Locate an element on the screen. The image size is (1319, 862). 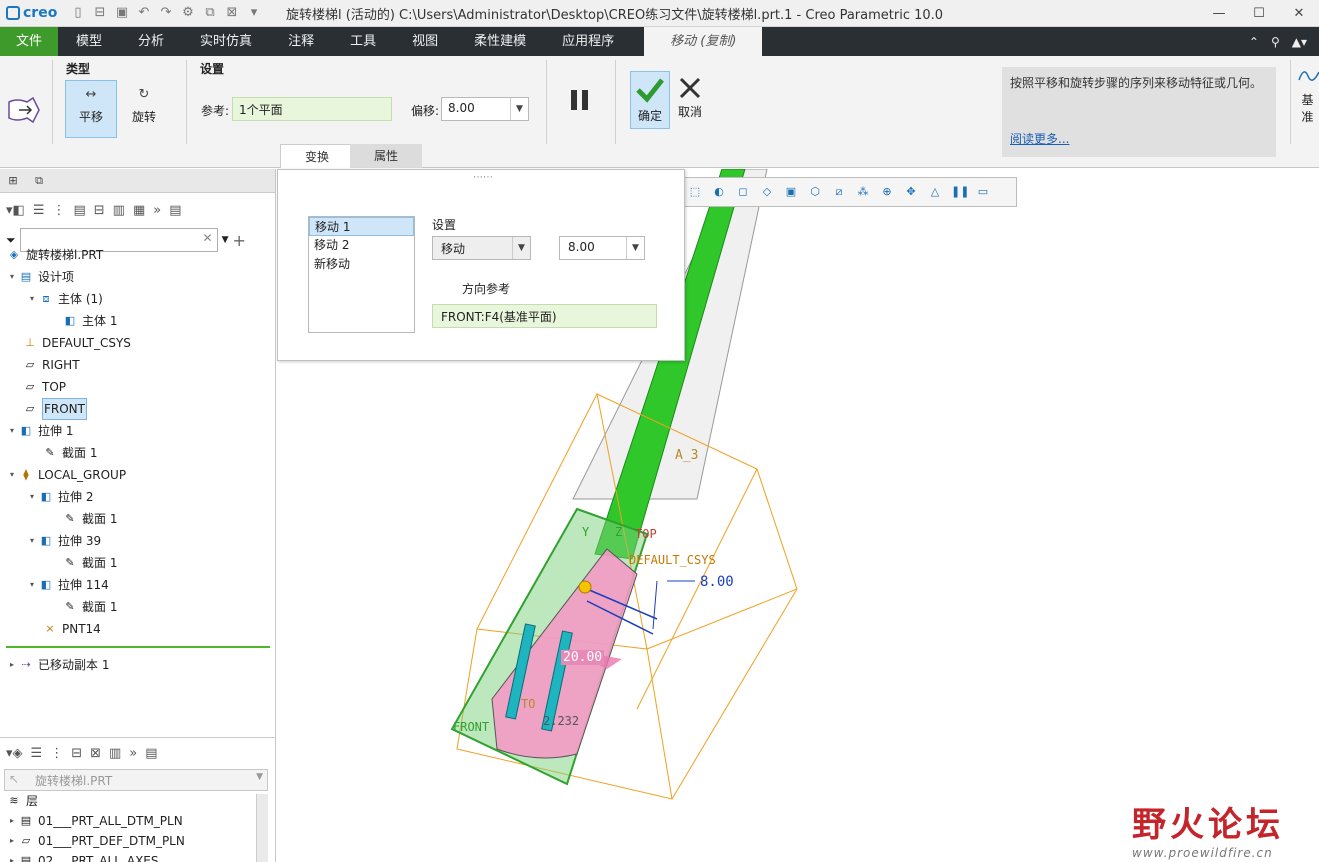
move-type-dropdown: 移动 ▼ is located at coordinates (481, 248).